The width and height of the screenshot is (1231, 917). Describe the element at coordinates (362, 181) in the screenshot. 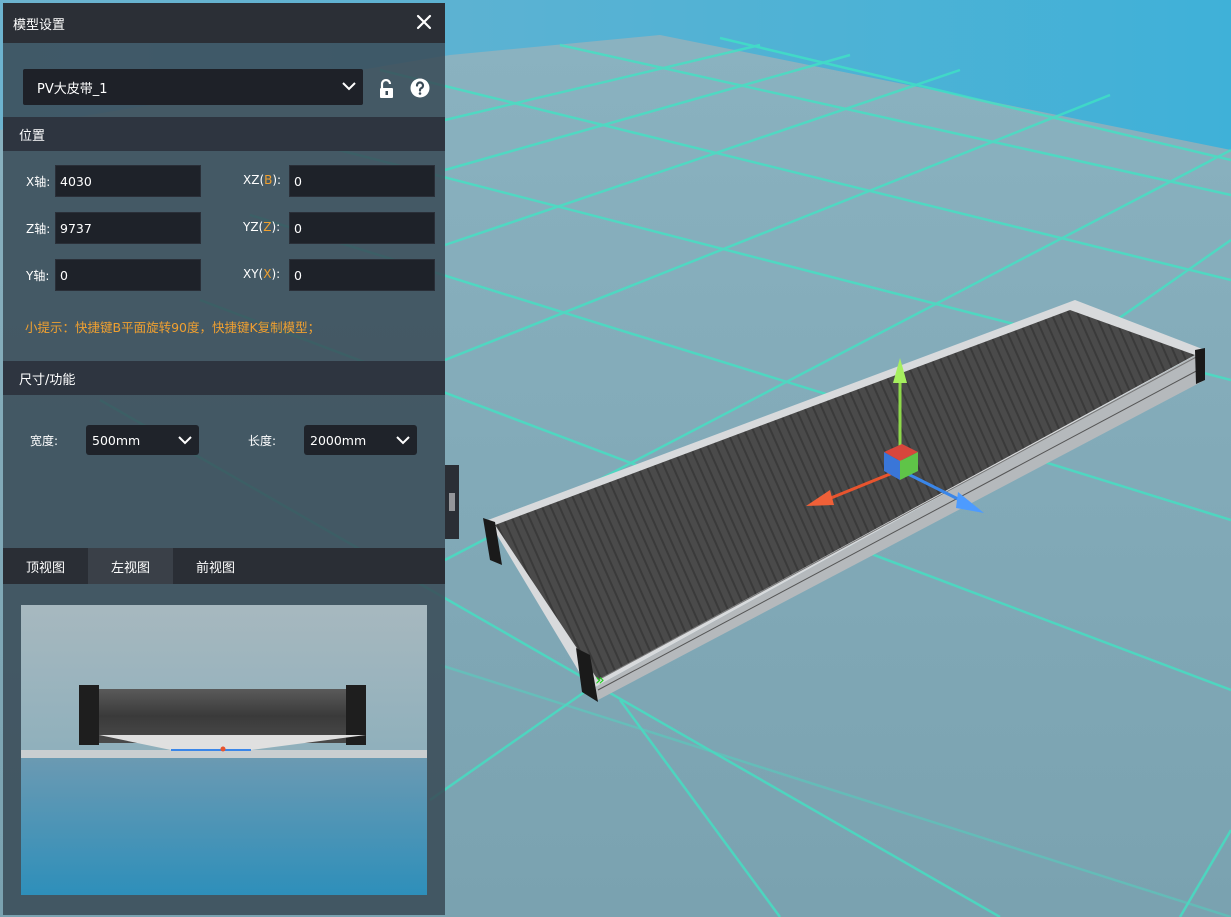

I see `xz-rotation-input` at that location.